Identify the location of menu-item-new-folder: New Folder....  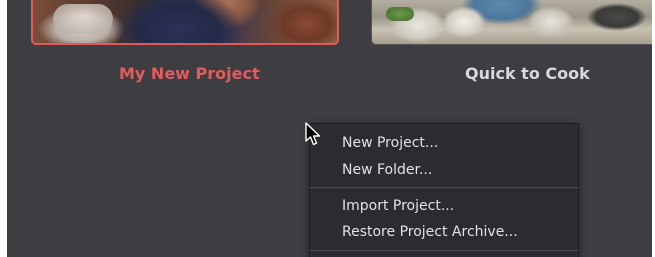
(387, 170).